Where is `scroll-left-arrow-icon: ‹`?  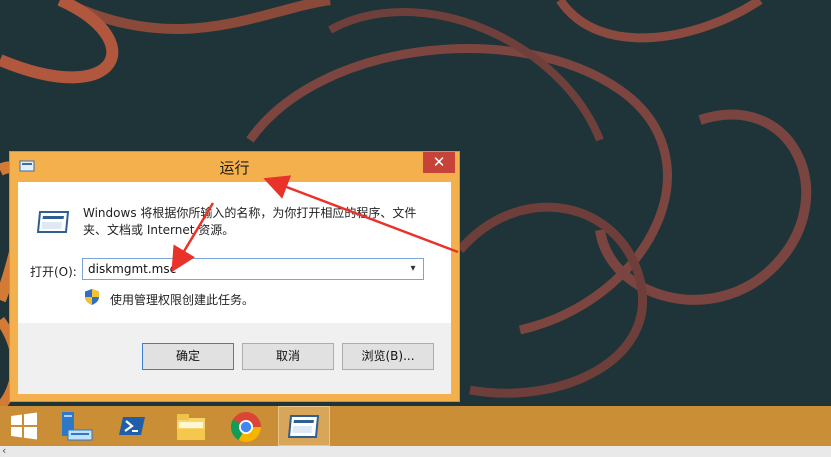
scroll-left-arrow-icon: ‹ is located at coordinates (4, 450).